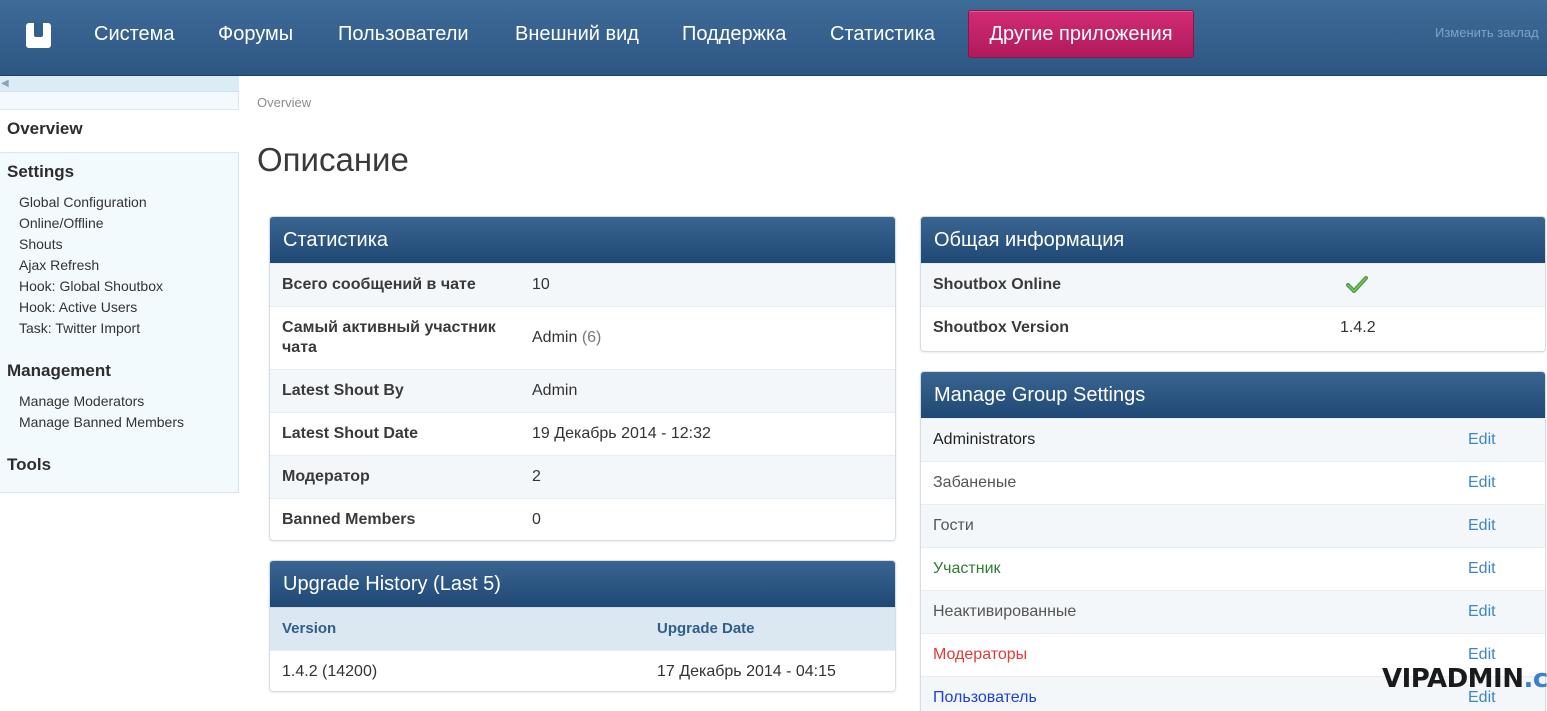 The image size is (1547, 711). What do you see at coordinates (1233, 439) in the screenshot?
I see `group-row: Administrators Edit` at bounding box center [1233, 439].